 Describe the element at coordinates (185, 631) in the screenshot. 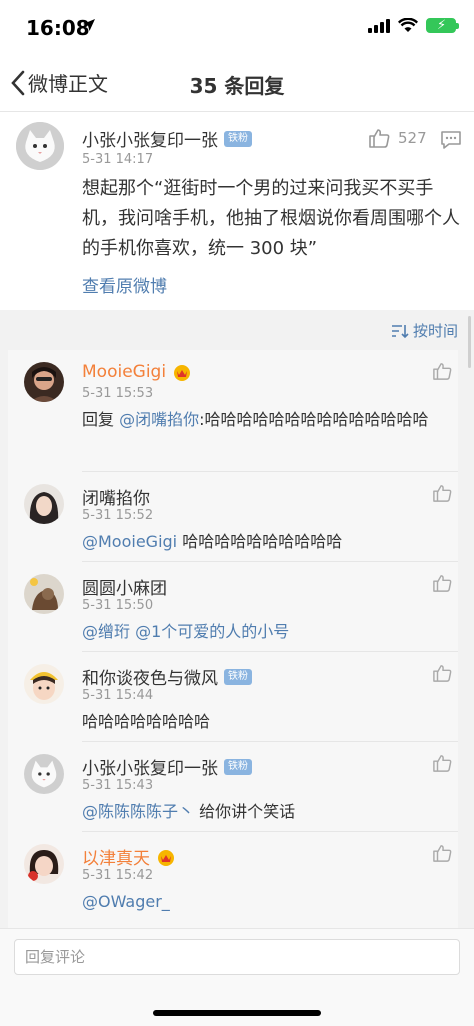

I see `mention-link: @缯珩 @1个可爱的人的小号` at that location.